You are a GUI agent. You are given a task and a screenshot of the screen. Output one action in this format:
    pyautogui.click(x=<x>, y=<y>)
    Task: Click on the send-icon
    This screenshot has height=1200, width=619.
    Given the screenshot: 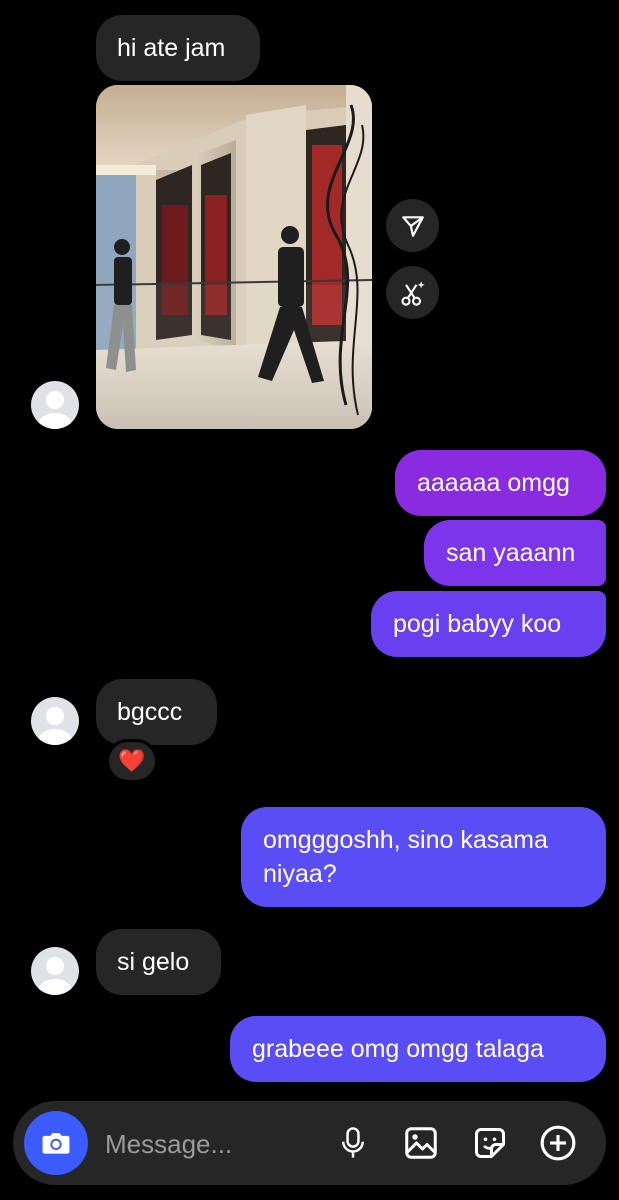 What is the action you would take?
    pyautogui.click(x=412, y=226)
    